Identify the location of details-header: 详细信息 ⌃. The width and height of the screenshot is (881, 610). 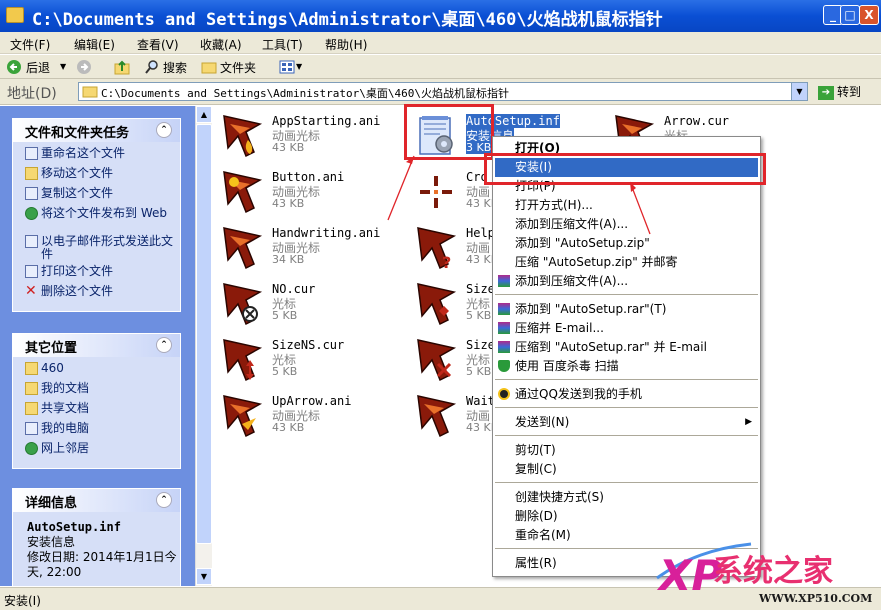
(96, 500).